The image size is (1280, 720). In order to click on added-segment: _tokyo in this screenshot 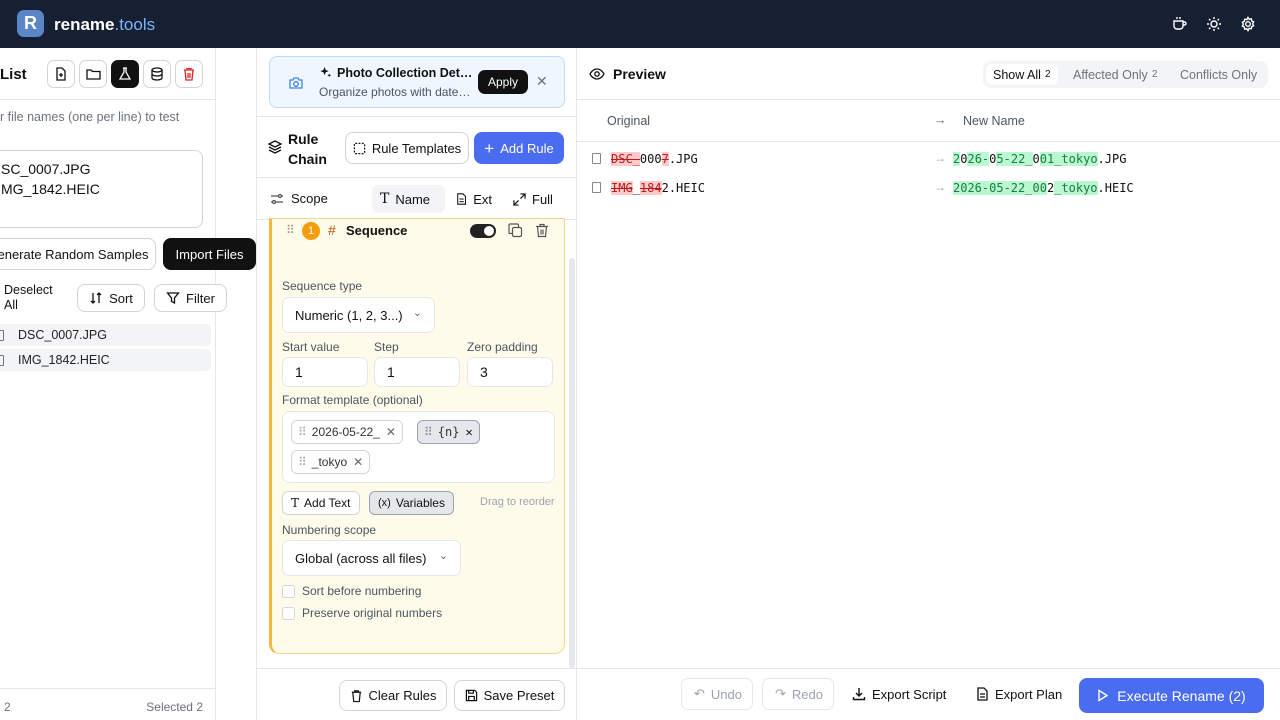, I will do `click(1076, 188)`.